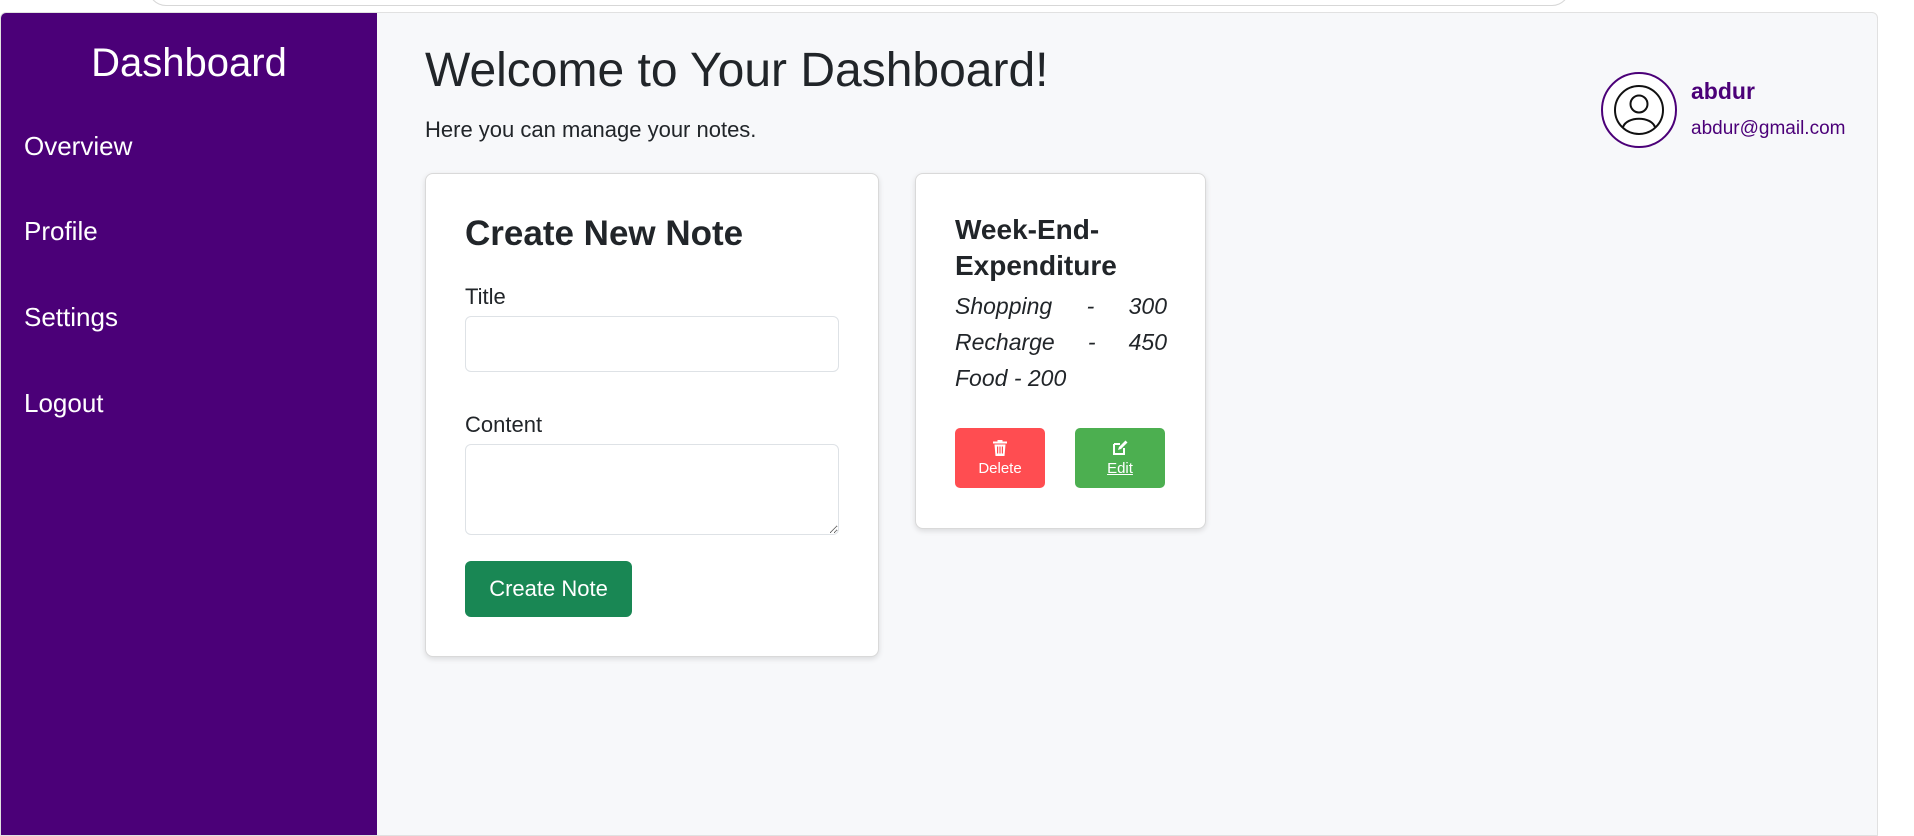 This screenshot has width=1914, height=836. I want to click on create-note-button: Create Note, so click(548, 589).